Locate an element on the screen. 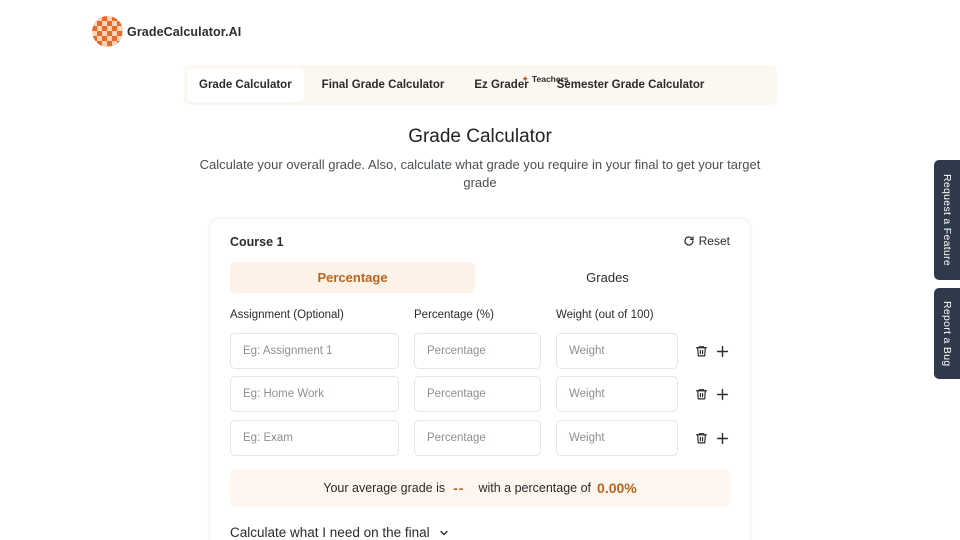 The image size is (960, 540). tab-grades: Grades is located at coordinates (607, 277).